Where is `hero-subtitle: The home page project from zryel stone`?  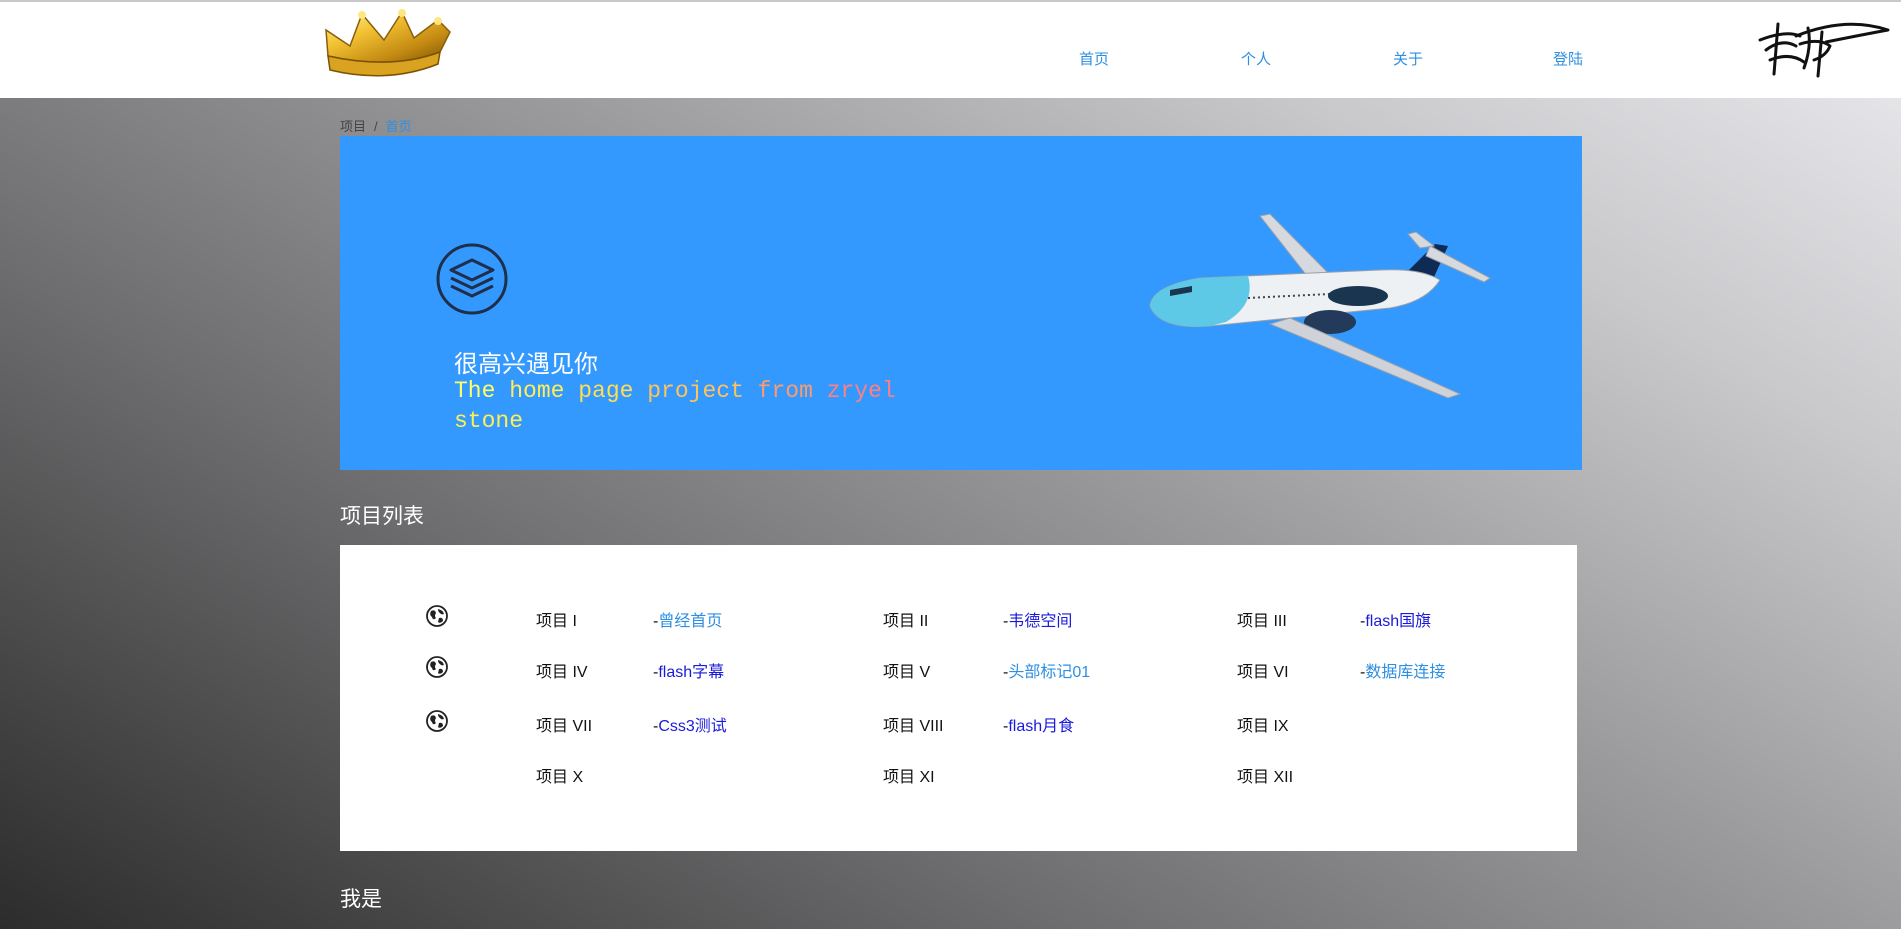 hero-subtitle: The home page project from zryel stone is located at coordinates (675, 406).